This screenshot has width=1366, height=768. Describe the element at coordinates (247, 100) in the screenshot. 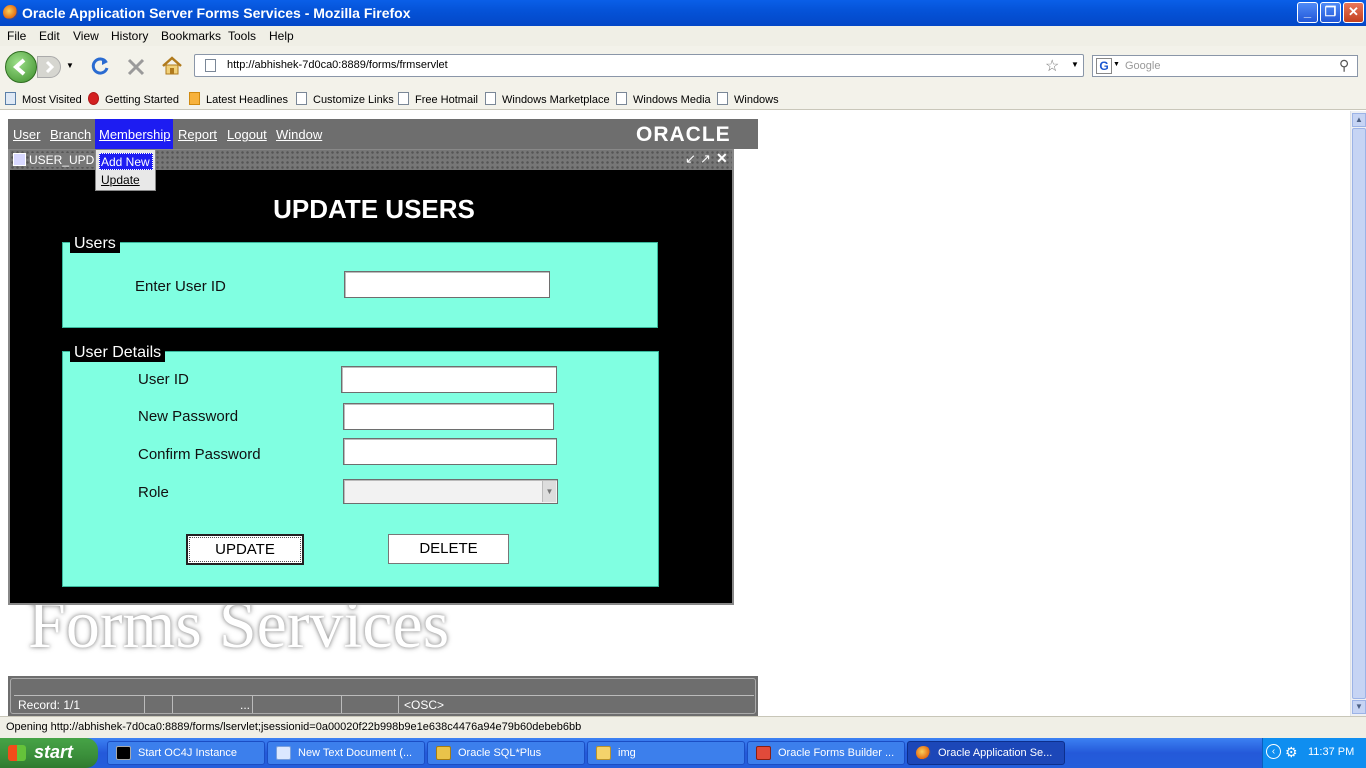

I see `bookmark-label: Latest Headlines` at that location.